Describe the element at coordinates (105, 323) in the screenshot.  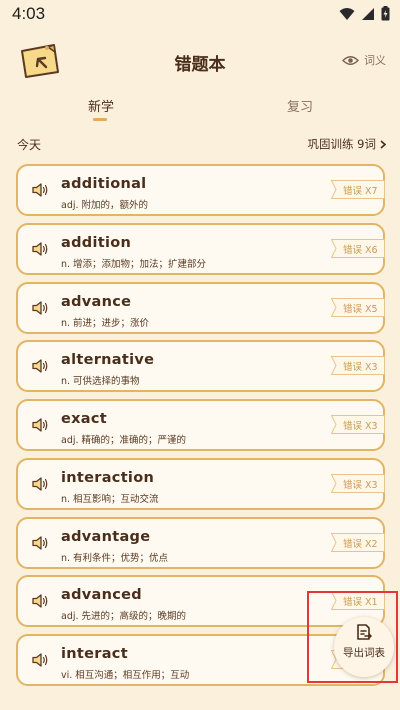
I see `word-definition: n. 前进；进步；涨价` at that location.